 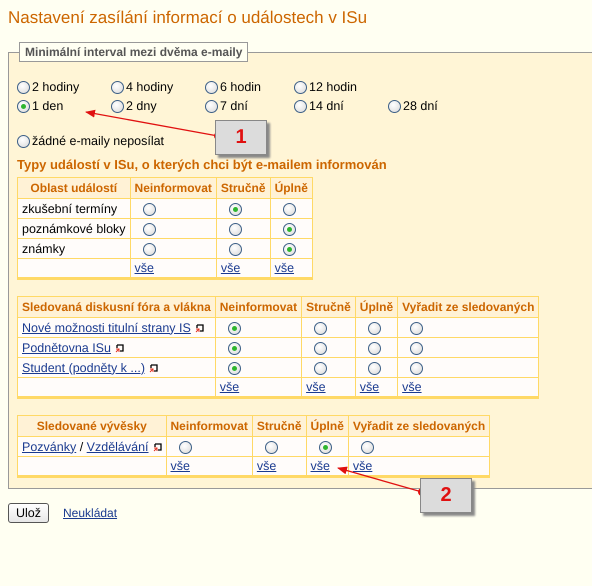 What do you see at coordinates (44, 249) in the screenshot?
I see `row-label: známky` at bounding box center [44, 249].